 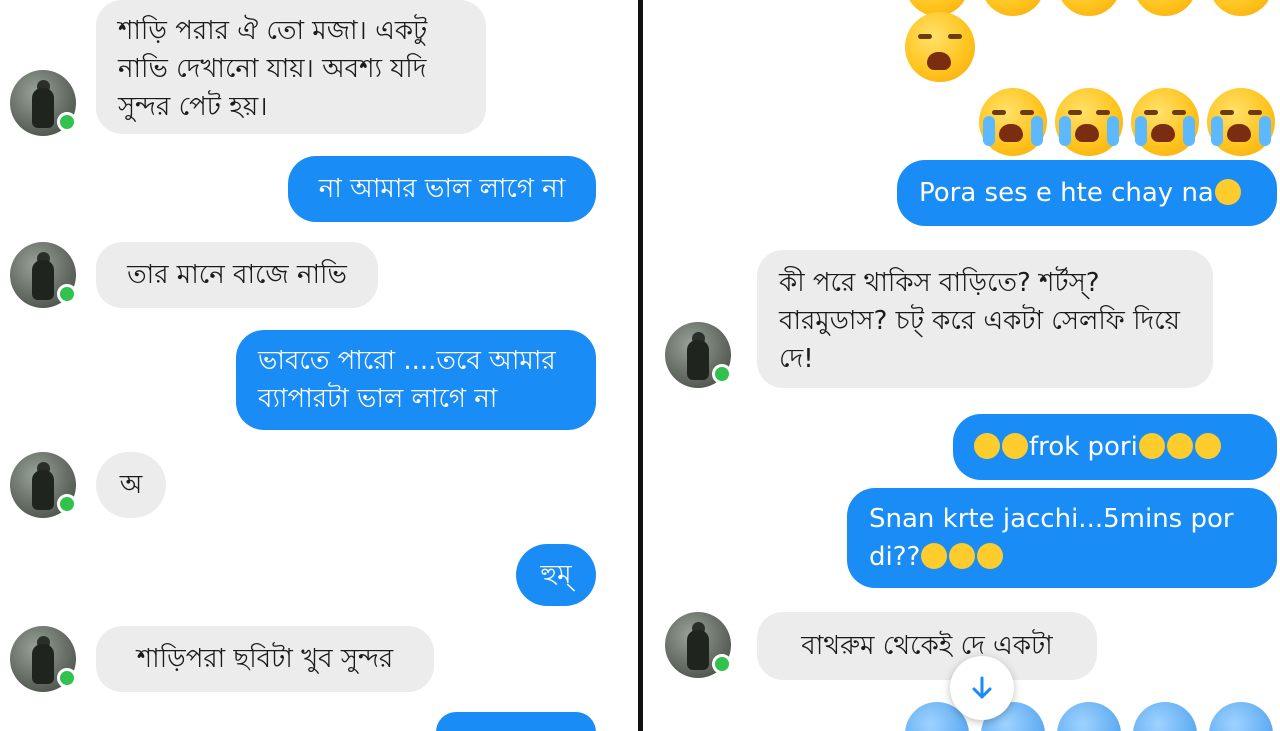 What do you see at coordinates (1066, 193) in the screenshot?
I see `message-text: Pora ses e hte chay na` at bounding box center [1066, 193].